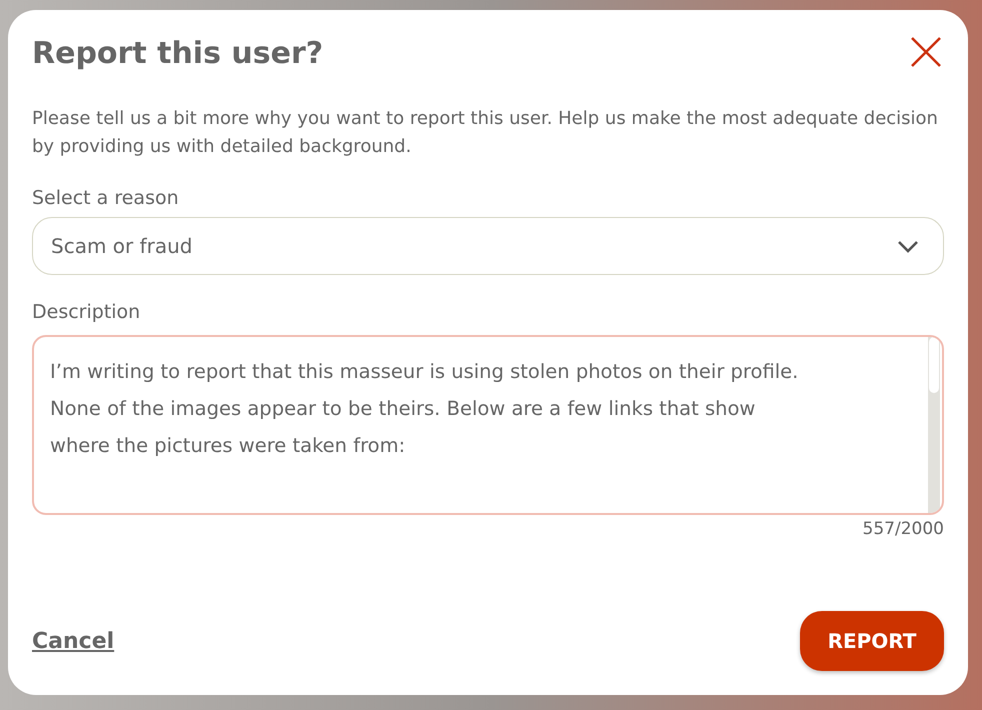  Describe the element at coordinates (105, 198) in the screenshot. I see `field-label: Select a reason` at that location.